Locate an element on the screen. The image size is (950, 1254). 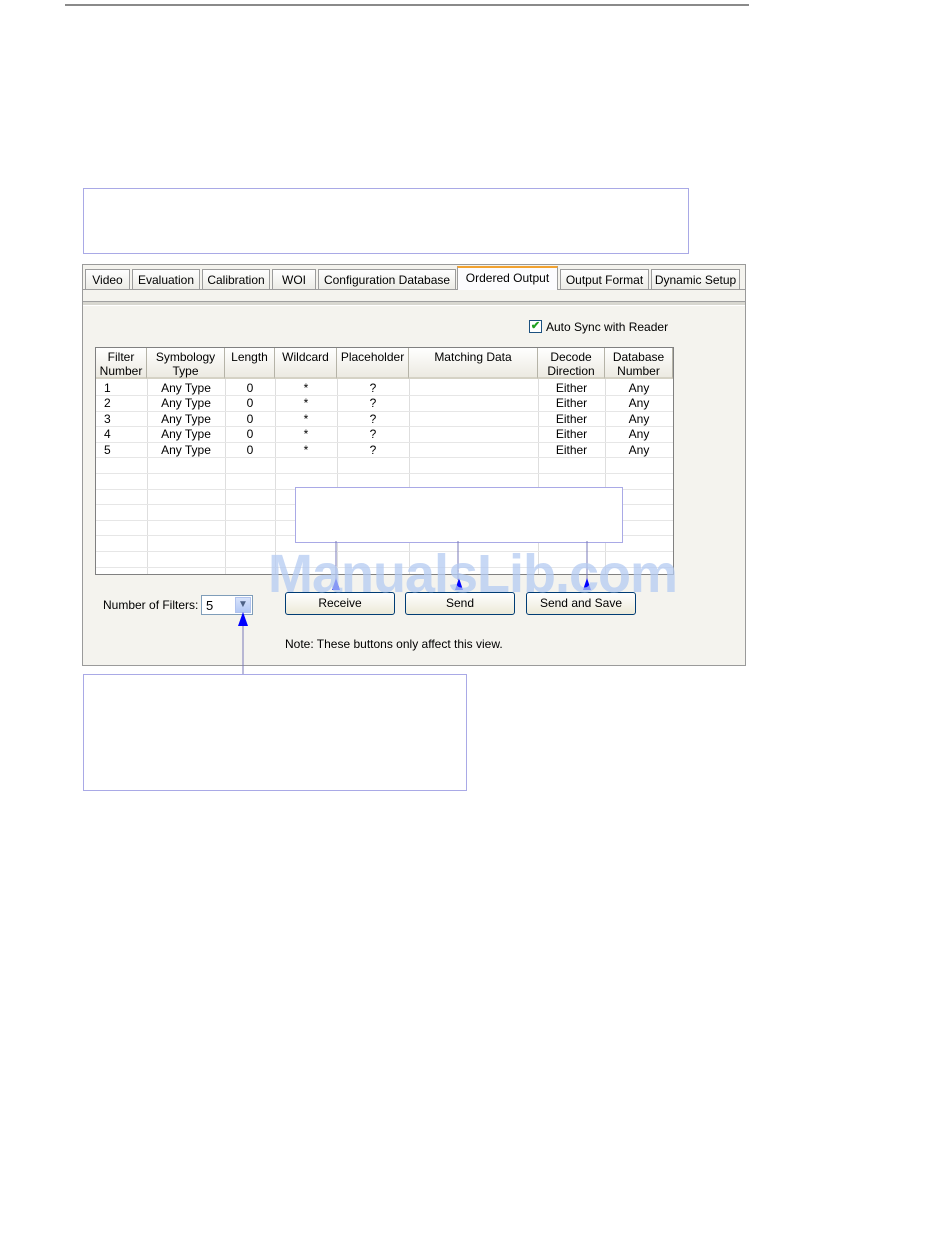
column-header: Database Number is located at coordinates (639, 363).